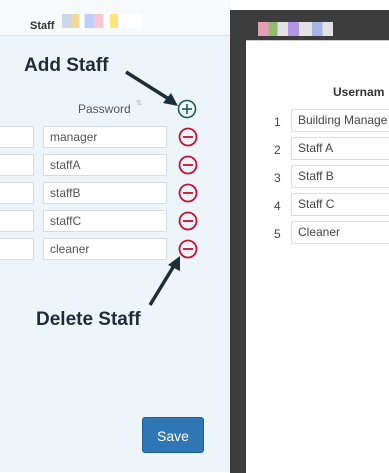 This screenshot has width=389, height=473. What do you see at coordinates (149, 86) in the screenshot?
I see `add-arrow-line` at bounding box center [149, 86].